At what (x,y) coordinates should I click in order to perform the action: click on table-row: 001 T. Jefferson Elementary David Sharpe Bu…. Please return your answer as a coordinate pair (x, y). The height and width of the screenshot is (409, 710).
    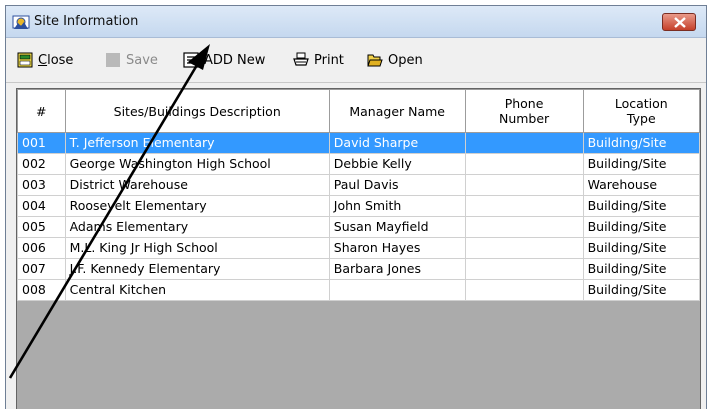
    Looking at the image, I should click on (358, 143).